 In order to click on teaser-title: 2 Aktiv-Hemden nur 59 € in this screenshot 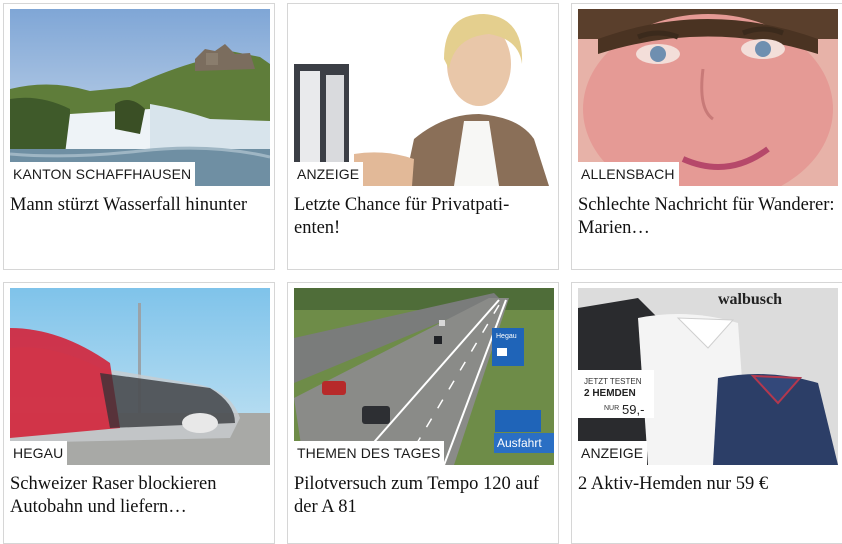, I will do `click(707, 484)`.